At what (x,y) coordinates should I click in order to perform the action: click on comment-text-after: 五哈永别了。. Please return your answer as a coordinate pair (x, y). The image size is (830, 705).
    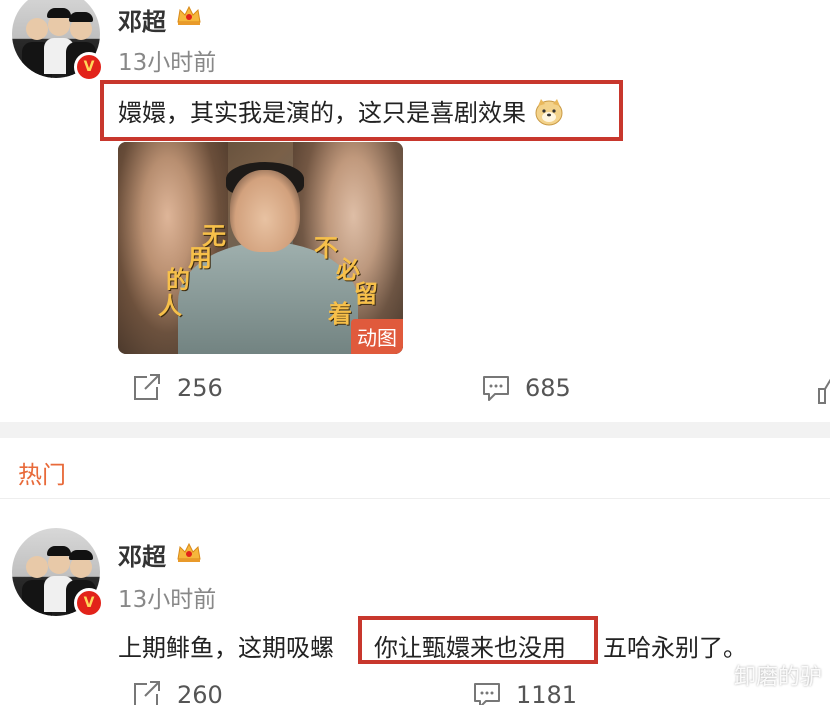
    Looking at the image, I should click on (675, 648).